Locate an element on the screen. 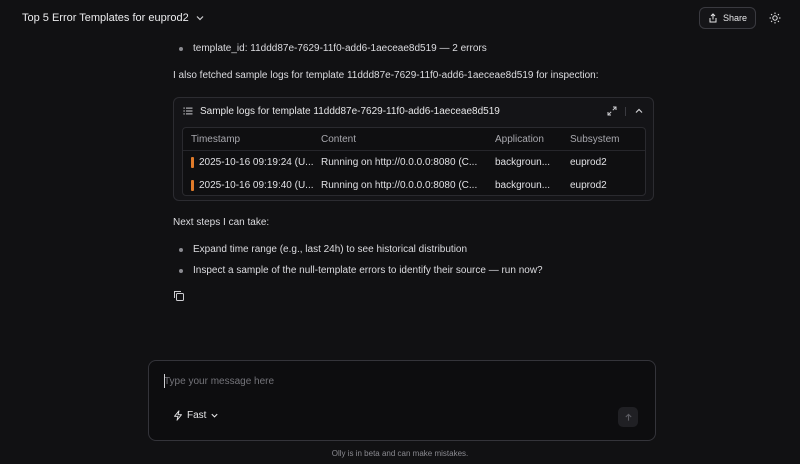  logs-card-actions is located at coordinates (625, 111).